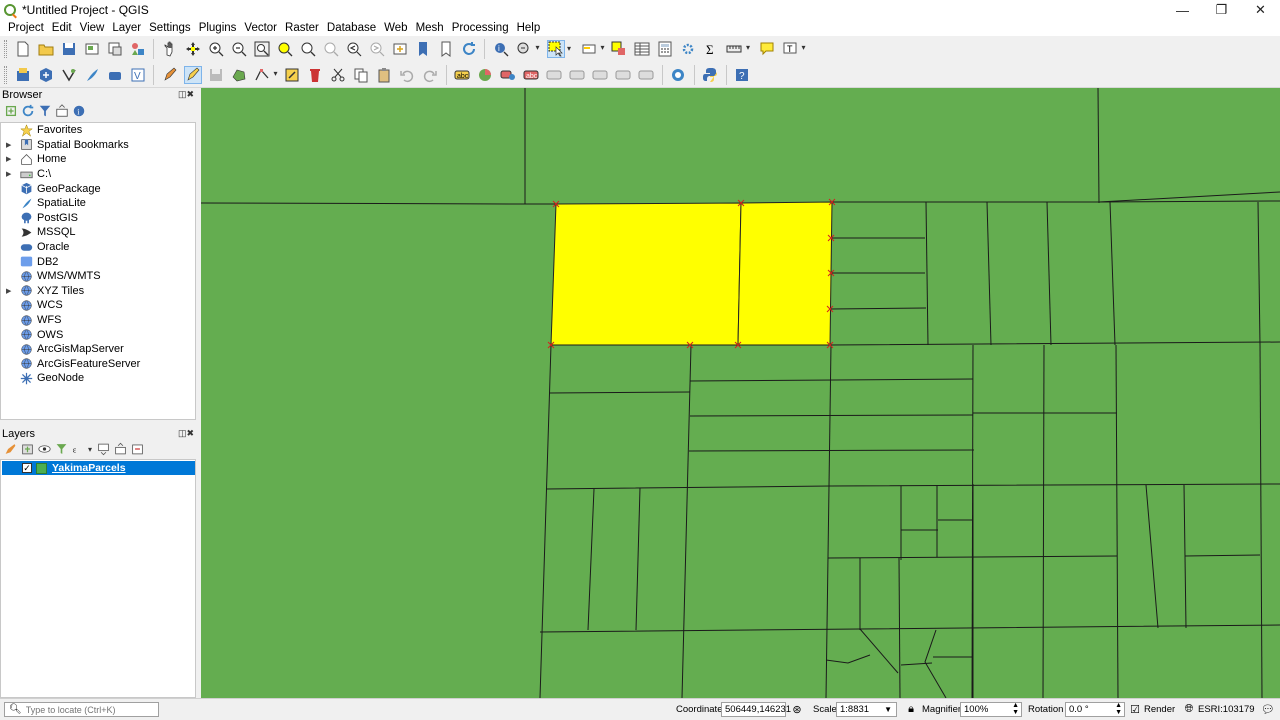  I want to click on browser-item-favorites: Favorites, so click(98, 130).